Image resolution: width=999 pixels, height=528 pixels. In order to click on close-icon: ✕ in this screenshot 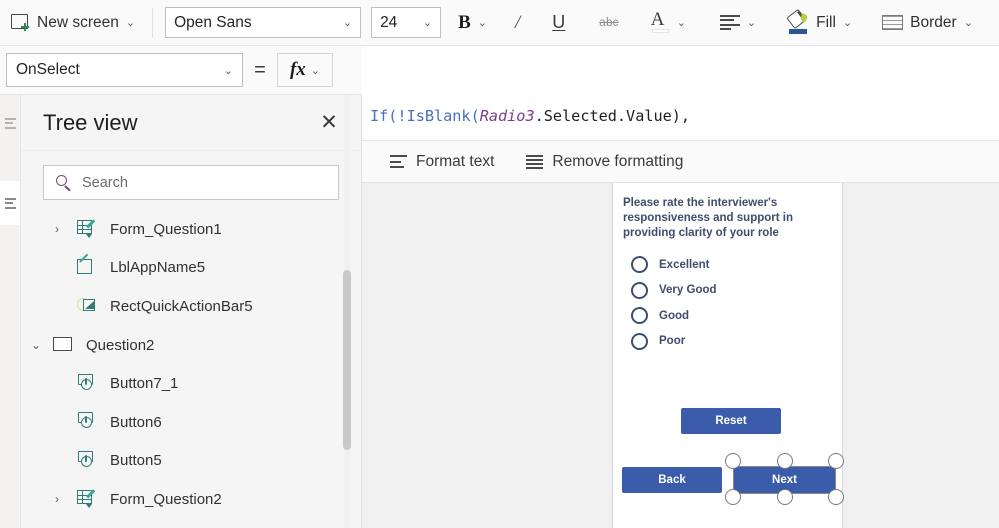, I will do `click(329, 122)`.